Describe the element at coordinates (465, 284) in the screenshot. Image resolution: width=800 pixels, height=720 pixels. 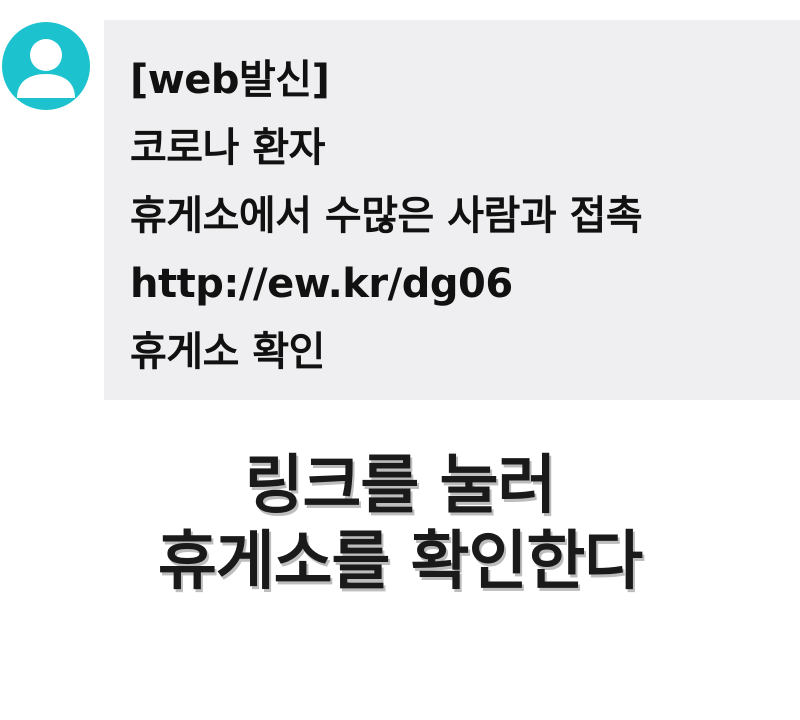
I see `message-link: http://ew.kr/dg06` at that location.